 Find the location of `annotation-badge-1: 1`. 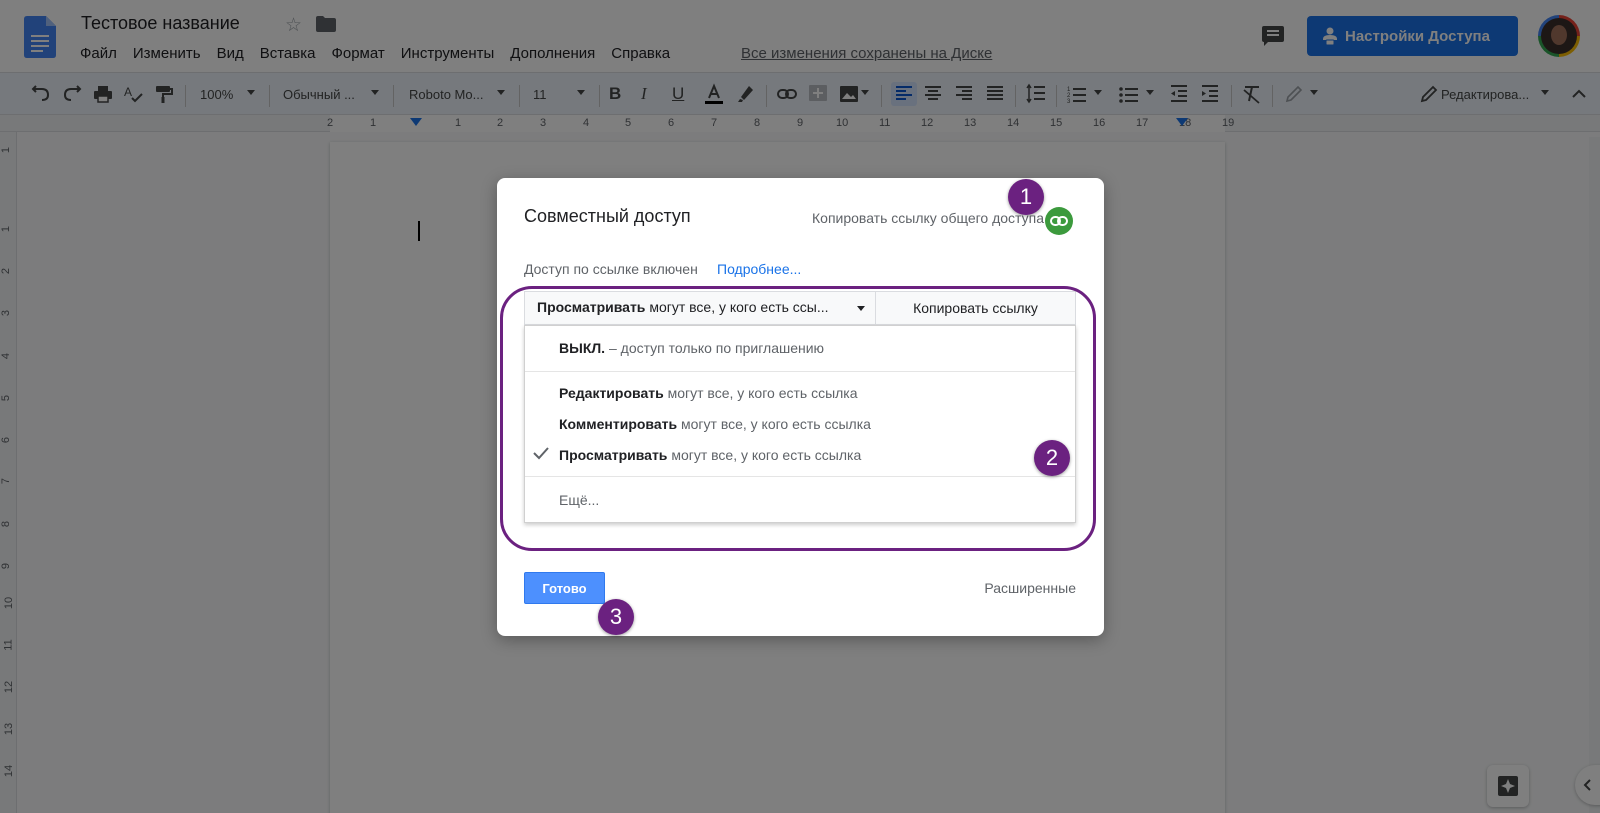

annotation-badge-1: 1 is located at coordinates (1026, 197).